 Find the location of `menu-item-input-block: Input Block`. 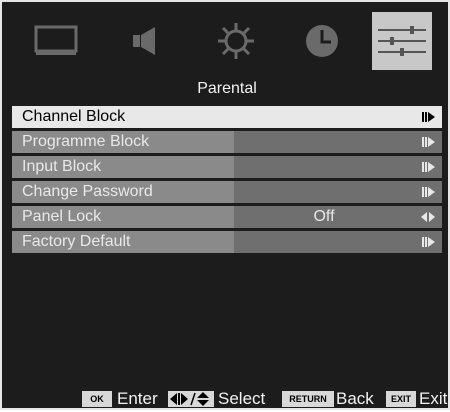

menu-item-input-block: Input Block is located at coordinates (227, 167).